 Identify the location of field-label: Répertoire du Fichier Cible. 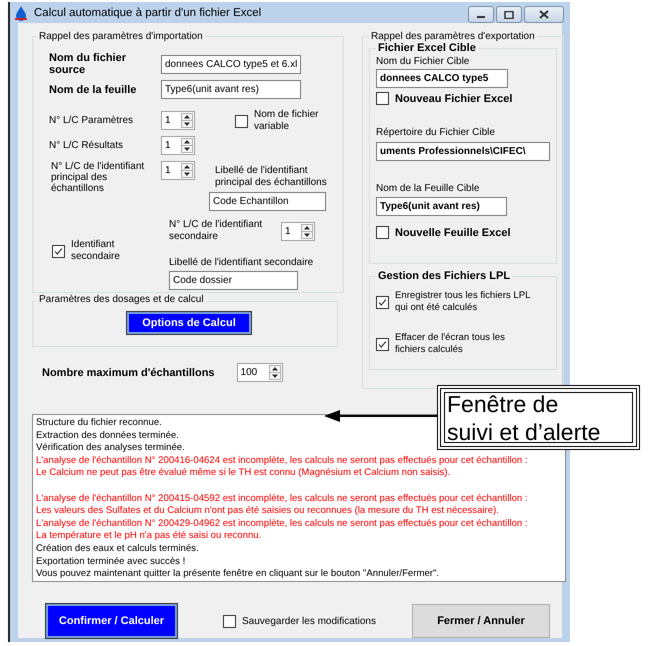
(436, 132).